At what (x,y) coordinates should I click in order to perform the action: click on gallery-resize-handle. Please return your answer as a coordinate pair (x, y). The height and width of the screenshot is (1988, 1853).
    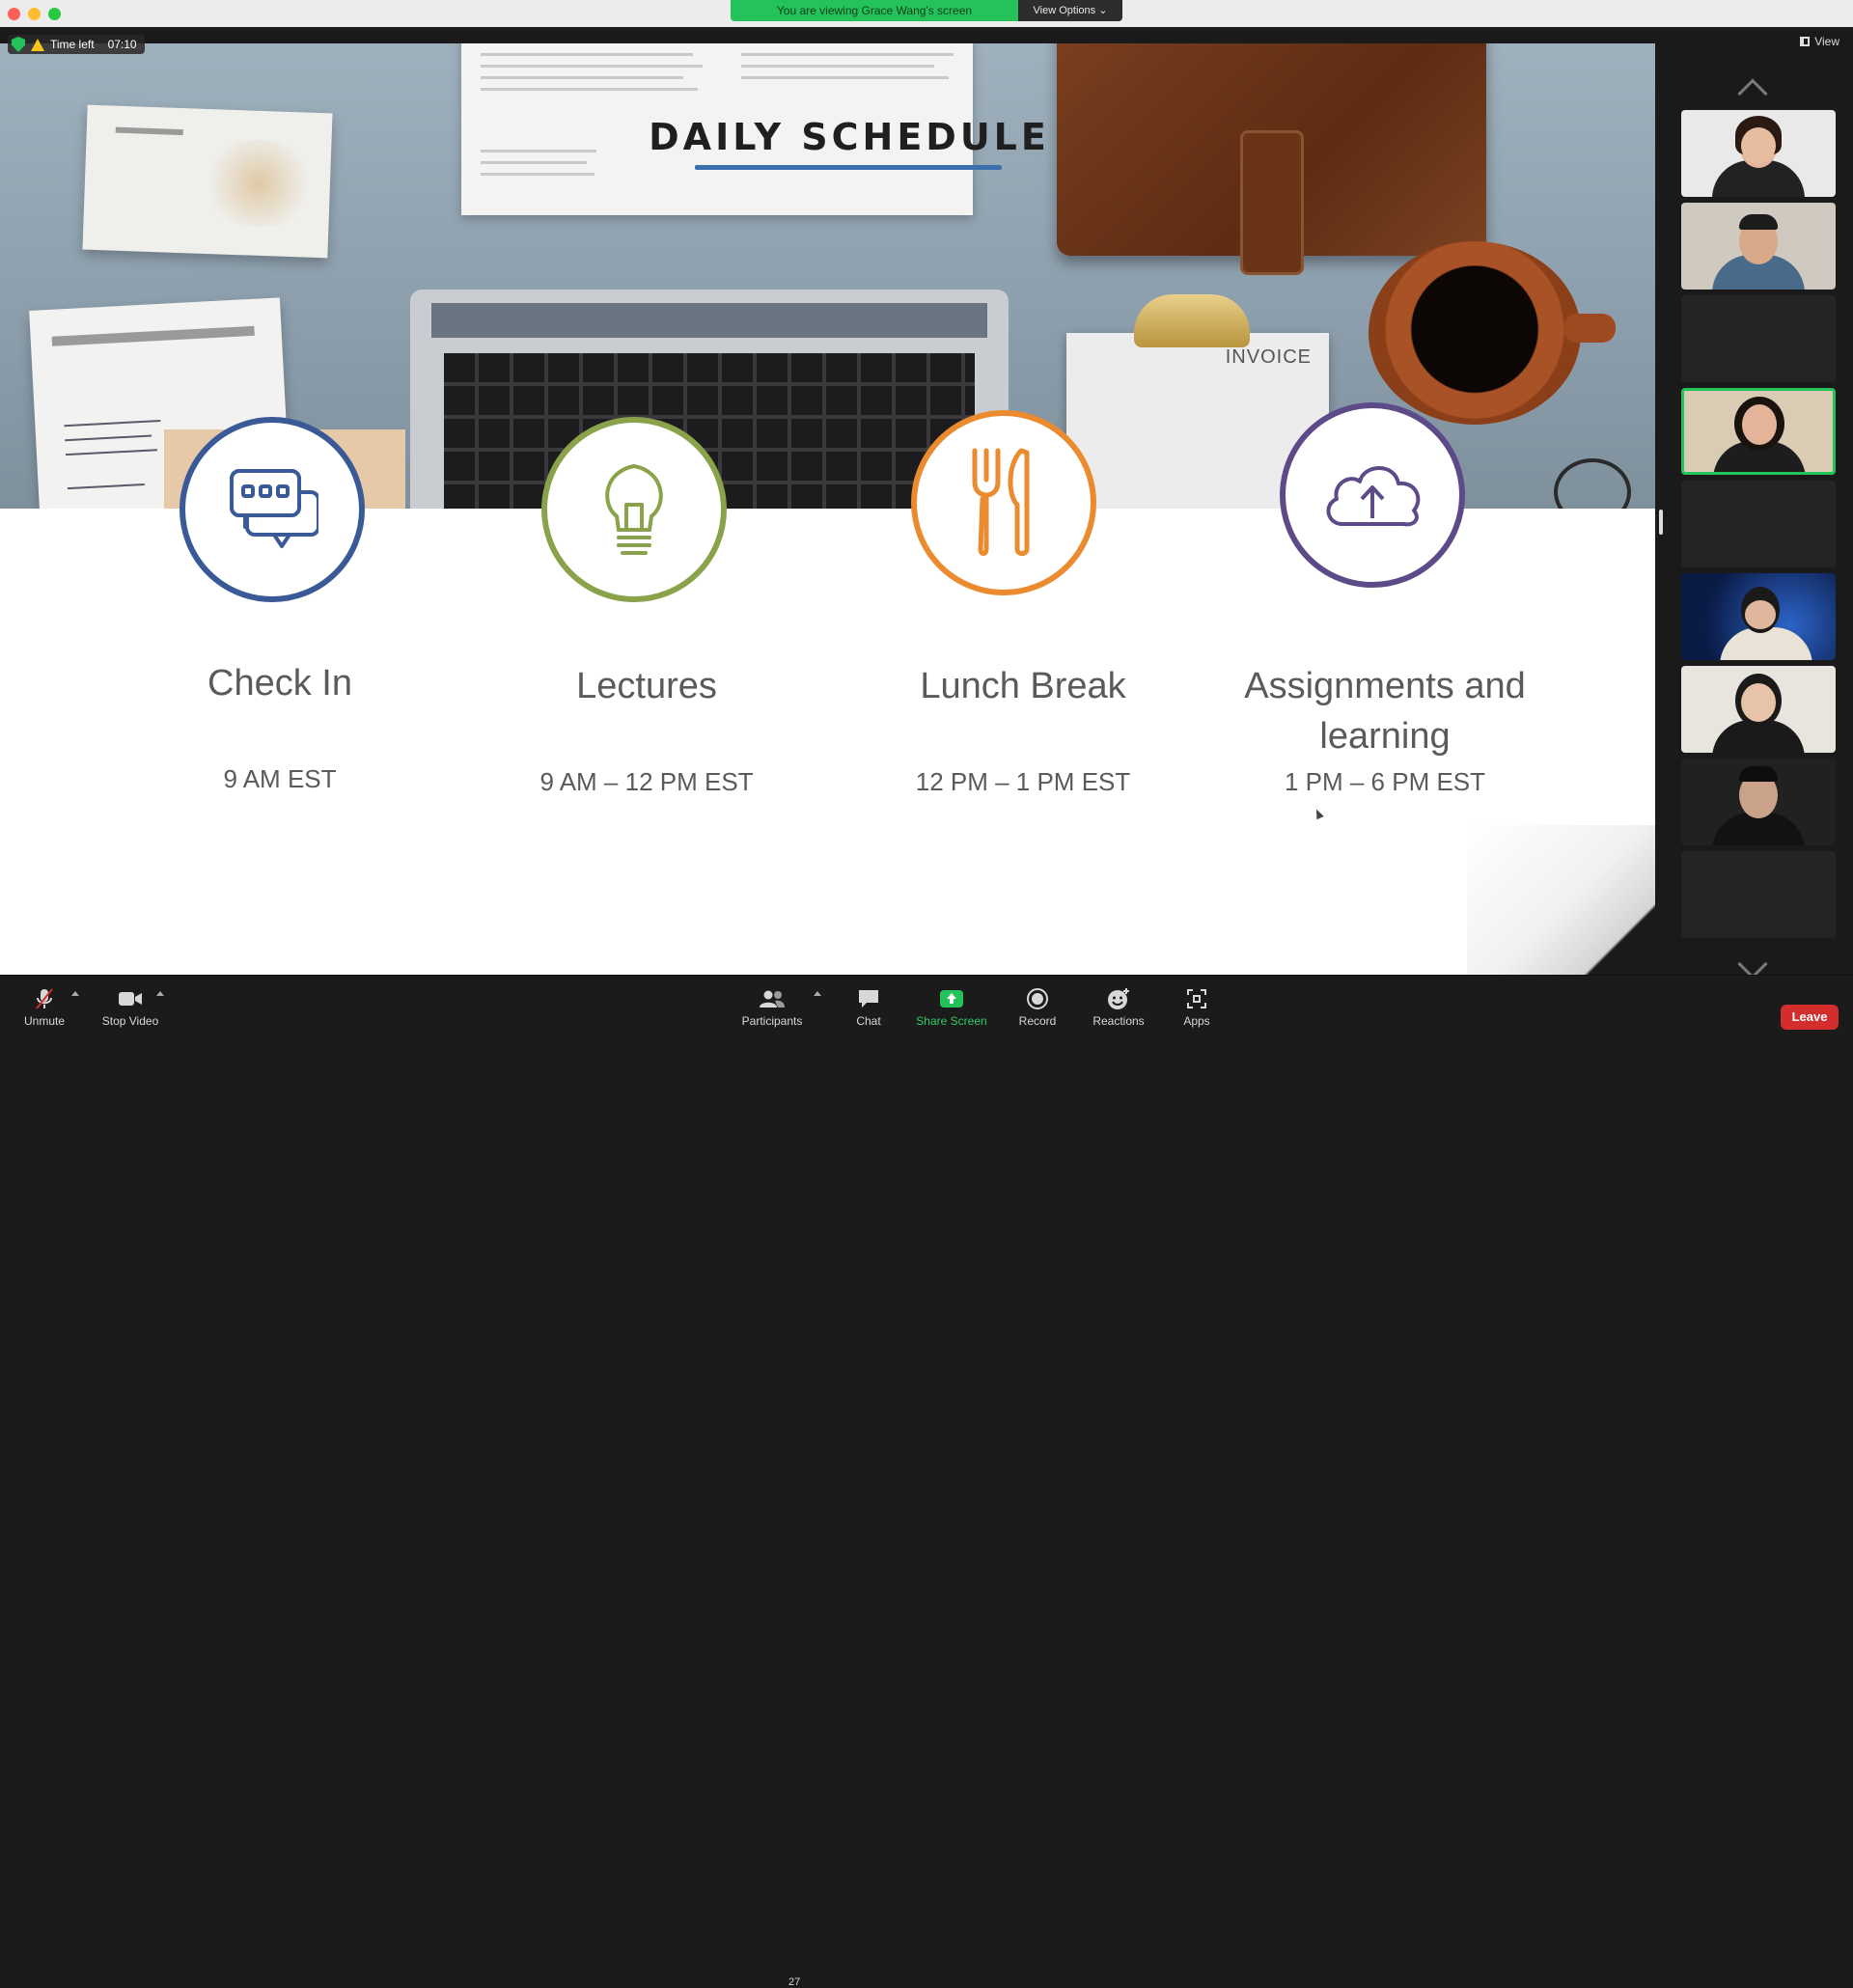
    Looking at the image, I should click on (1661, 522).